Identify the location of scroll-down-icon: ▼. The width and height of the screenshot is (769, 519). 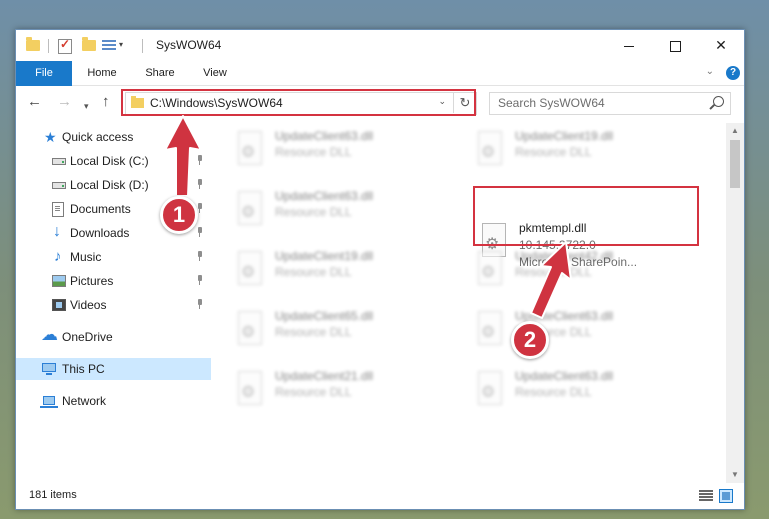
(735, 475).